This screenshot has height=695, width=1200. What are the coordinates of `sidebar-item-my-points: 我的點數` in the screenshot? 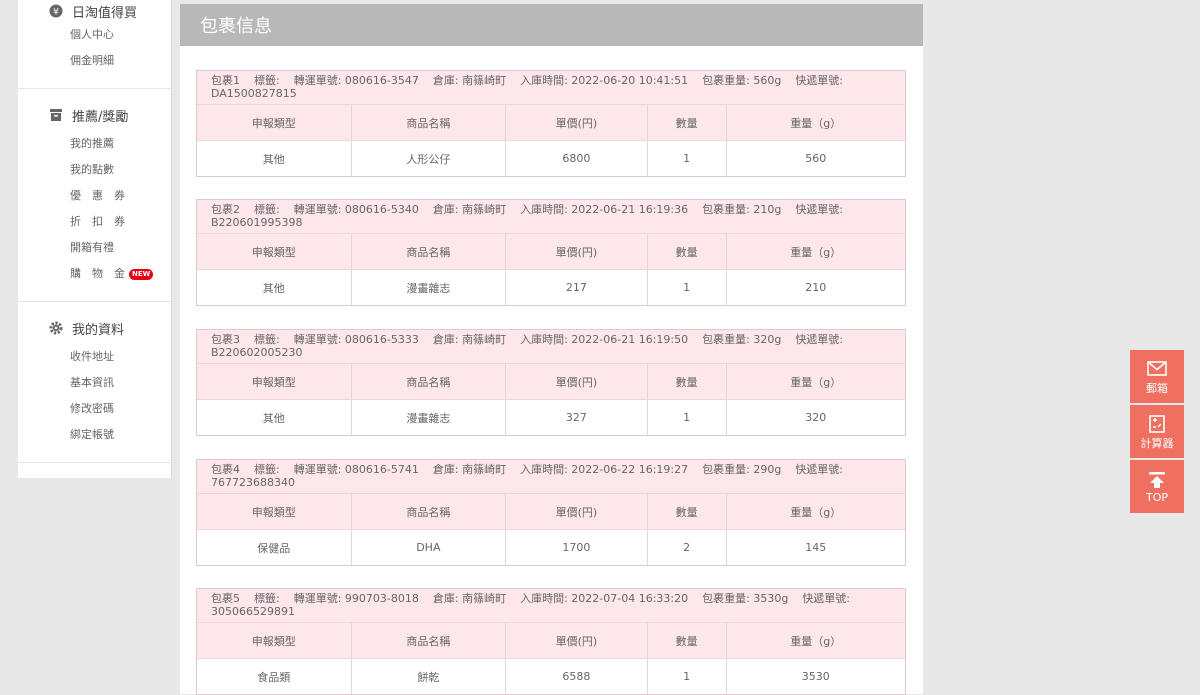 It's located at (94, 170).